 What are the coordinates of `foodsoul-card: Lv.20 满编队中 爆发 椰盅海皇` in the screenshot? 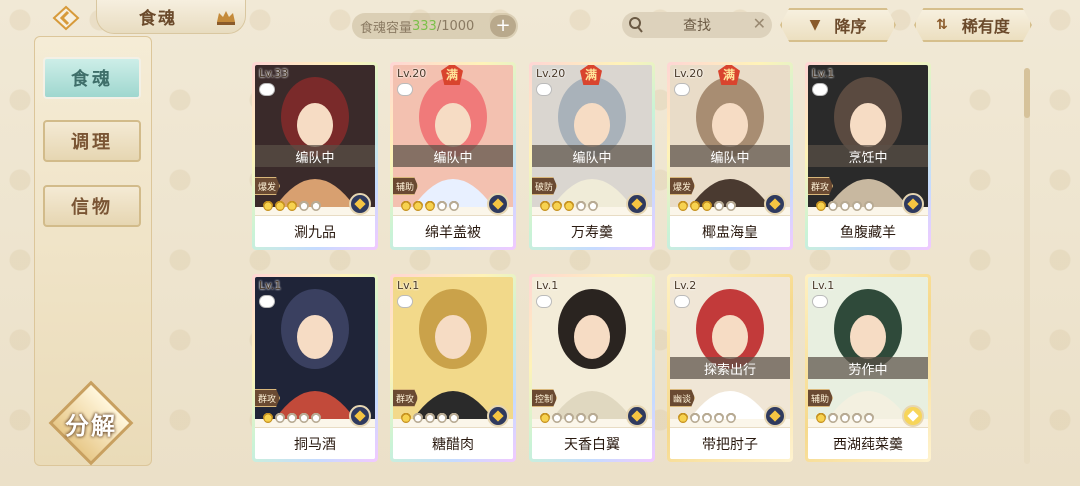 It's located at (730, 156).